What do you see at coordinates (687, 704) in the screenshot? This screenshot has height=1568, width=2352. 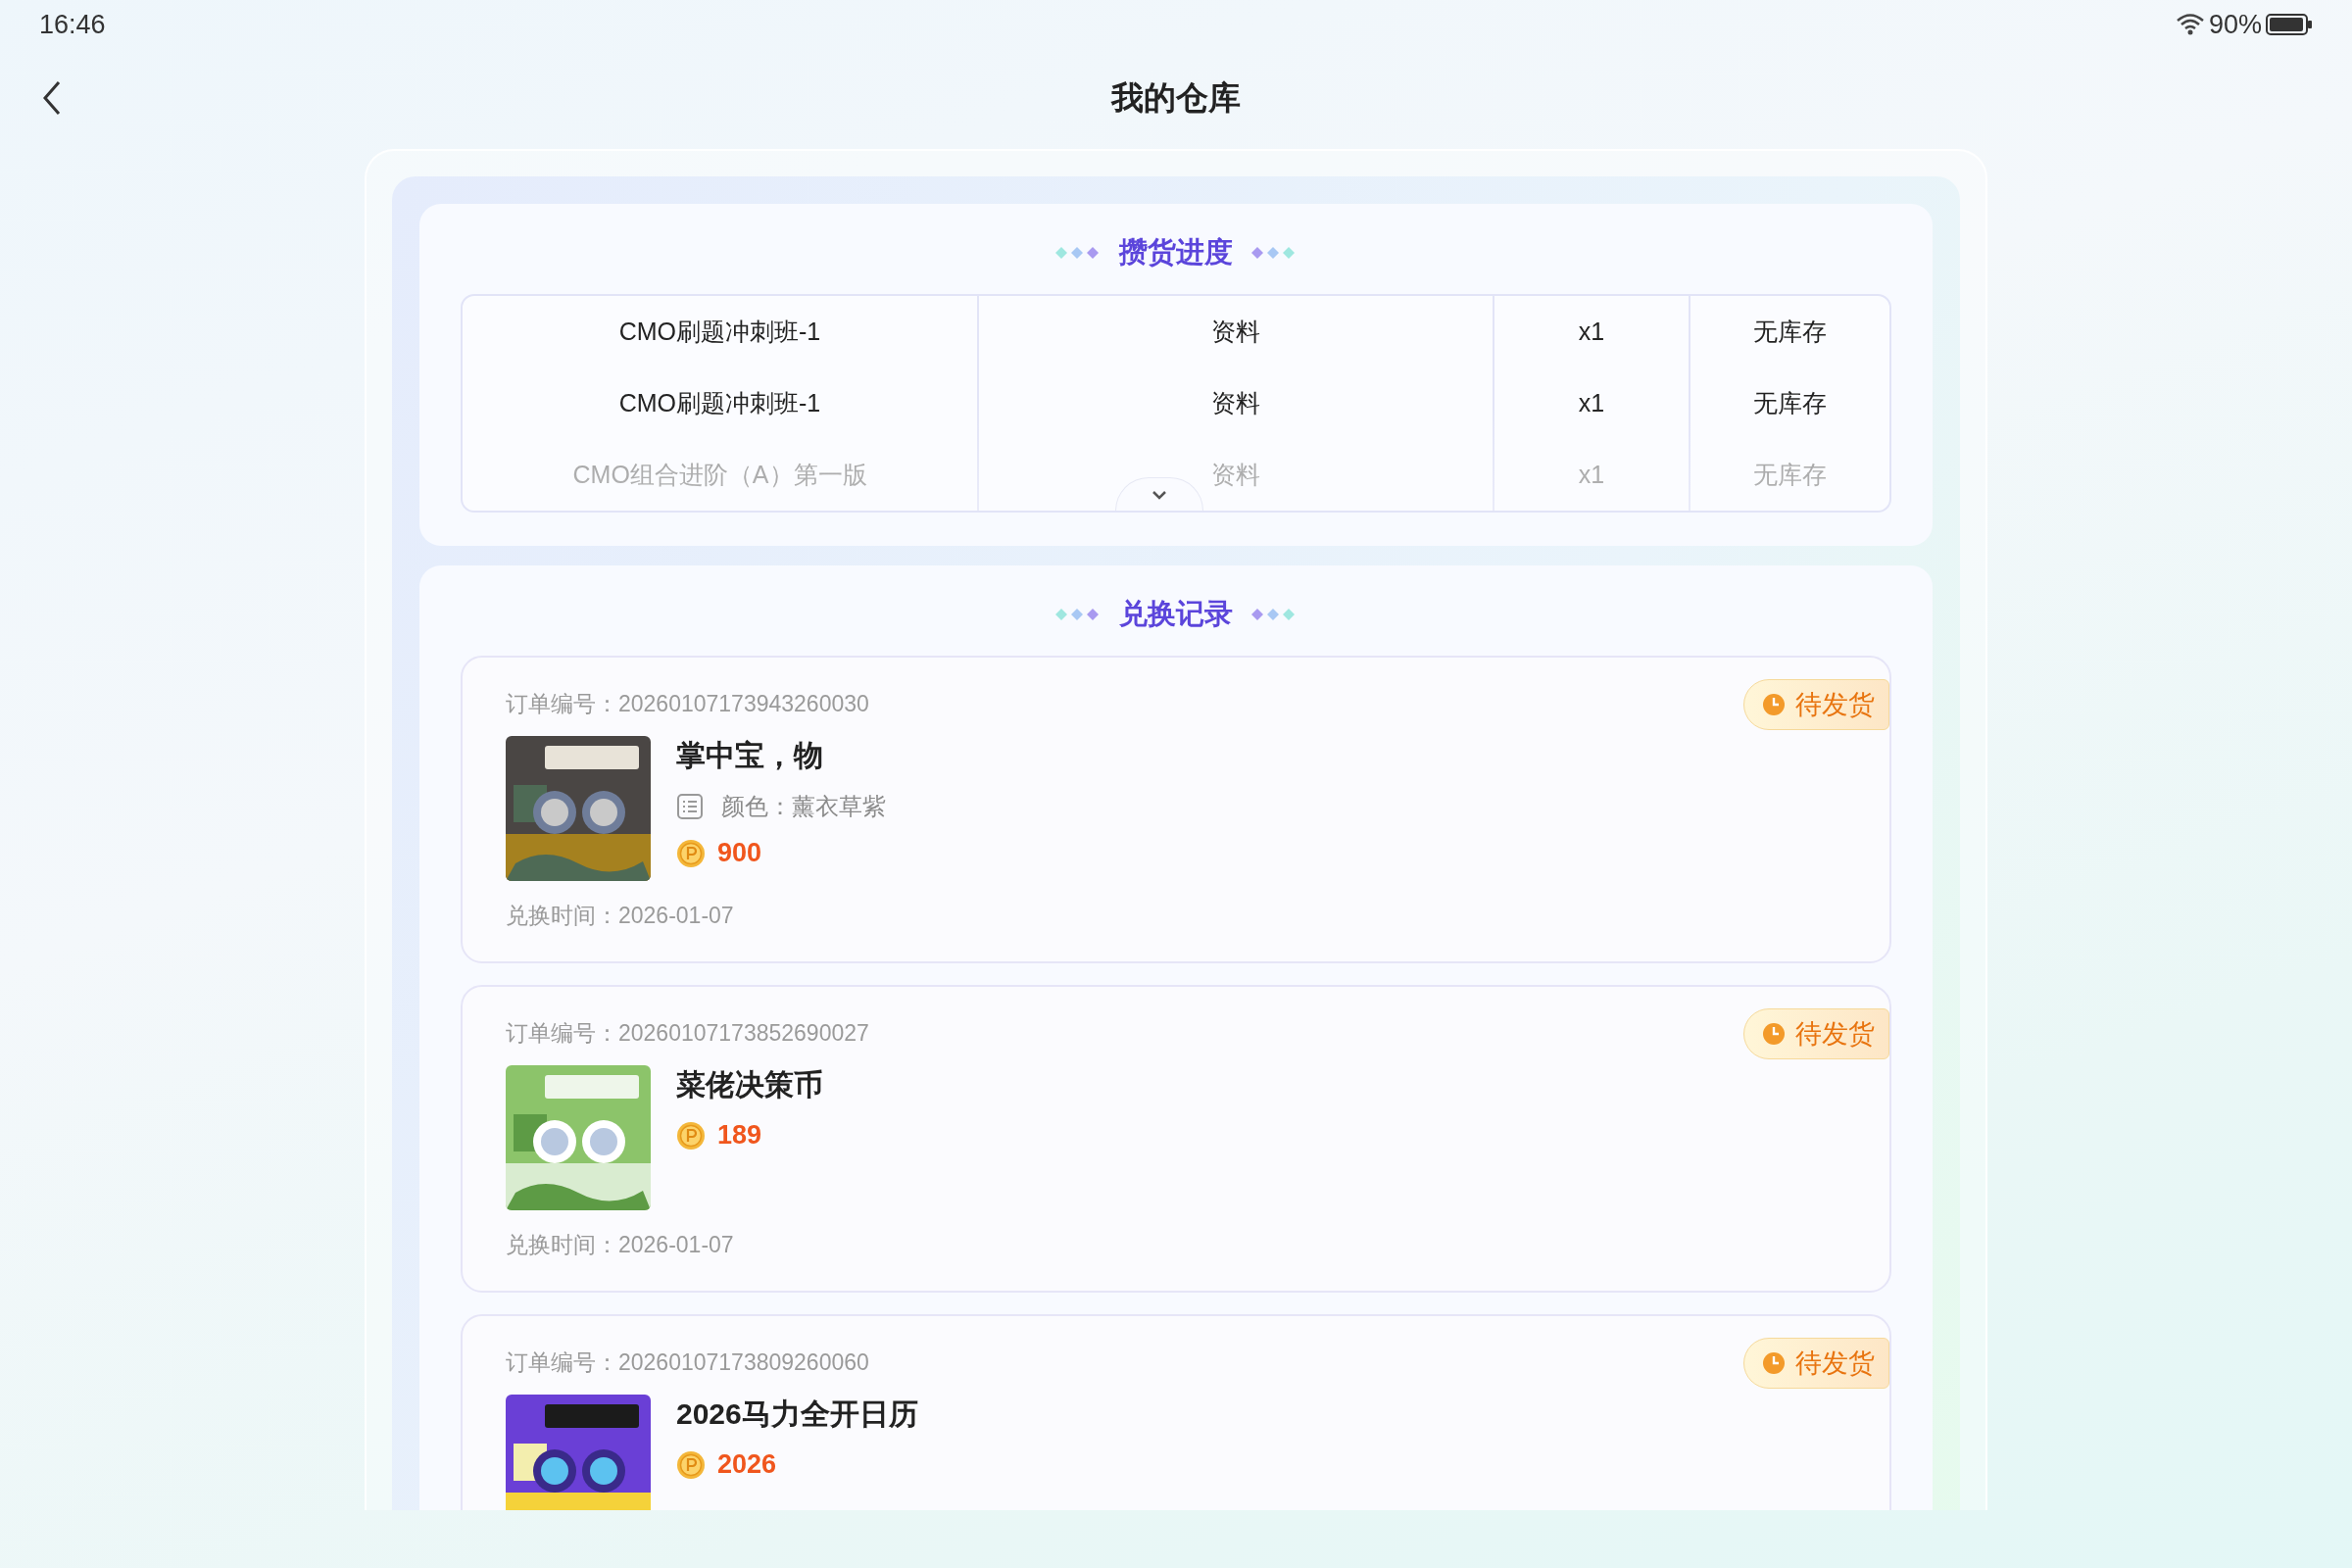 I see `order-number: 订单编号：20260107173943260030` at bounding box center [687, 704].